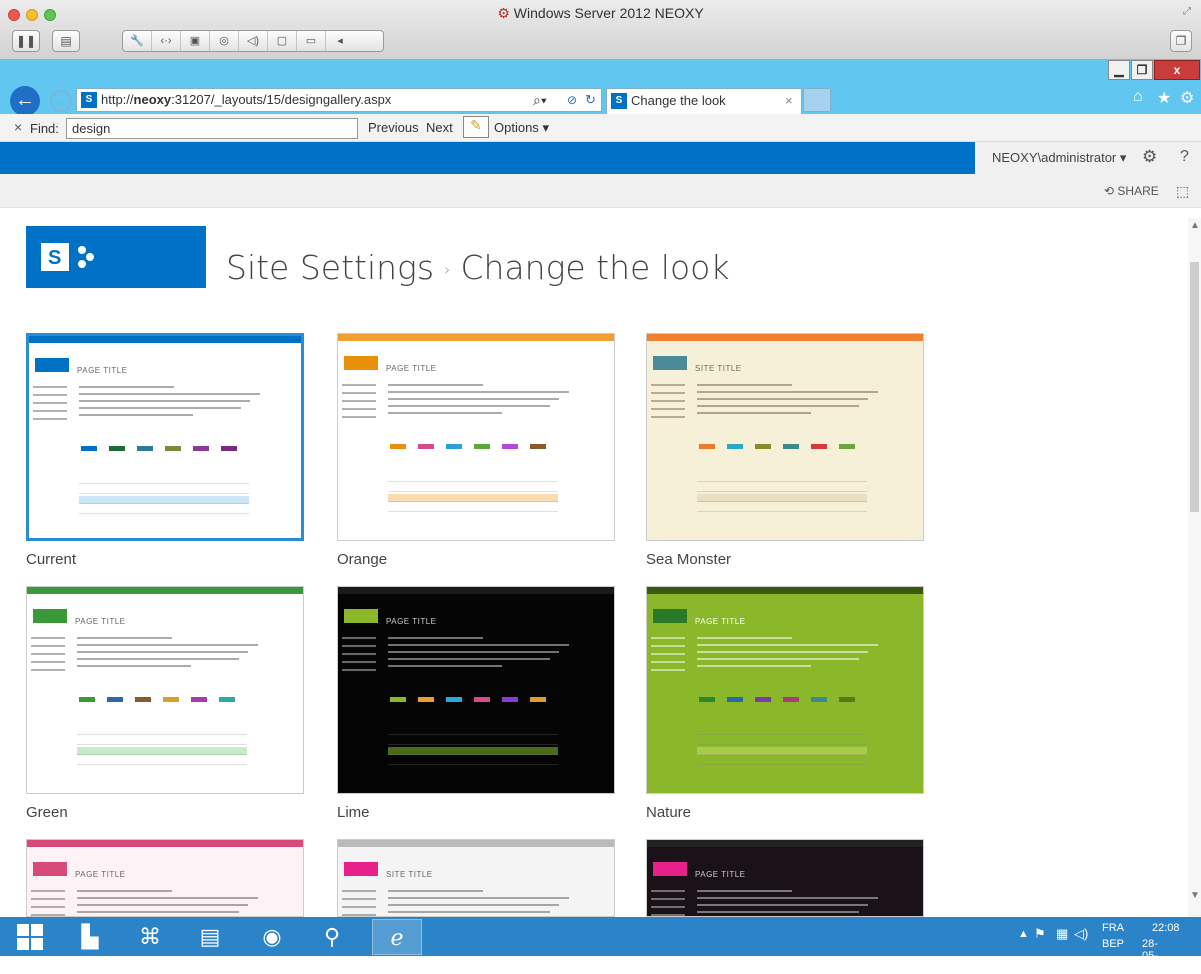  I want to click on vm-window-toggle-button: ❐, so click(1181, 41).